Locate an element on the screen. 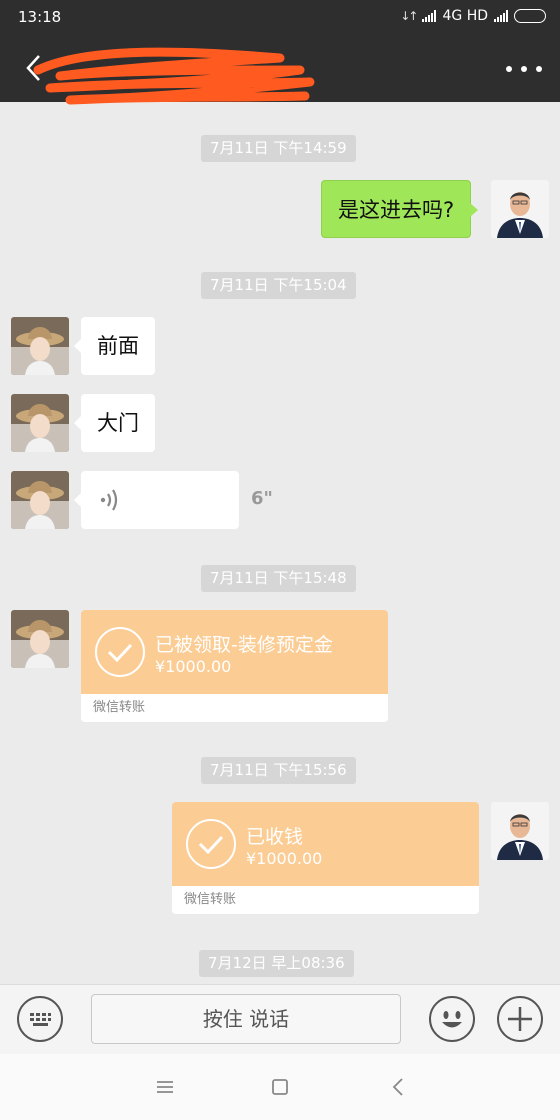 Image resolution: width=560 pixels, height=1120 pixels. transfer-title: 已被领取-装修预定金 is located at coordinates (244, 645).